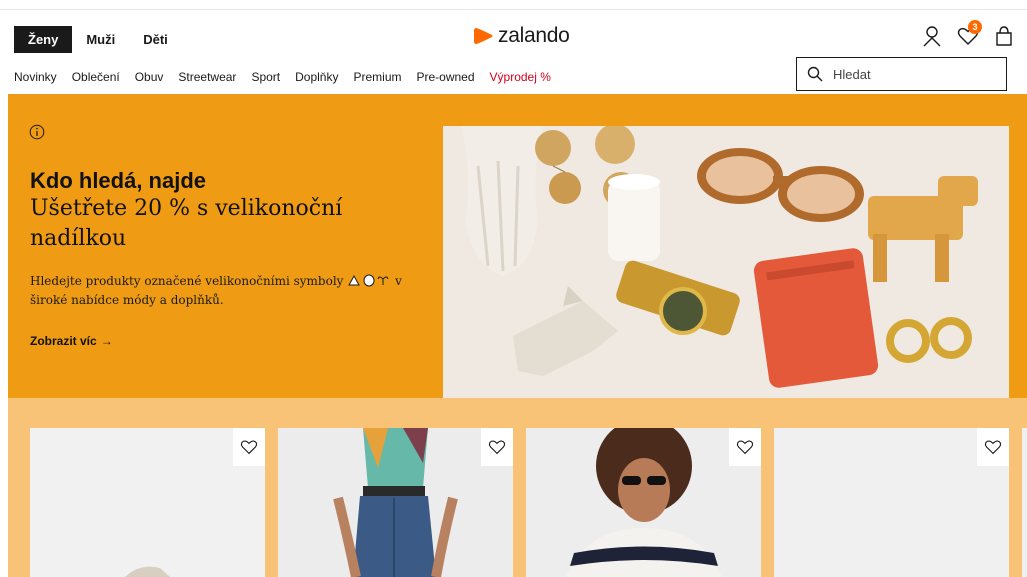  Describe the element at coordinates (377, 77) in the screenshot. I see `nav-premium: Premium` at that location.